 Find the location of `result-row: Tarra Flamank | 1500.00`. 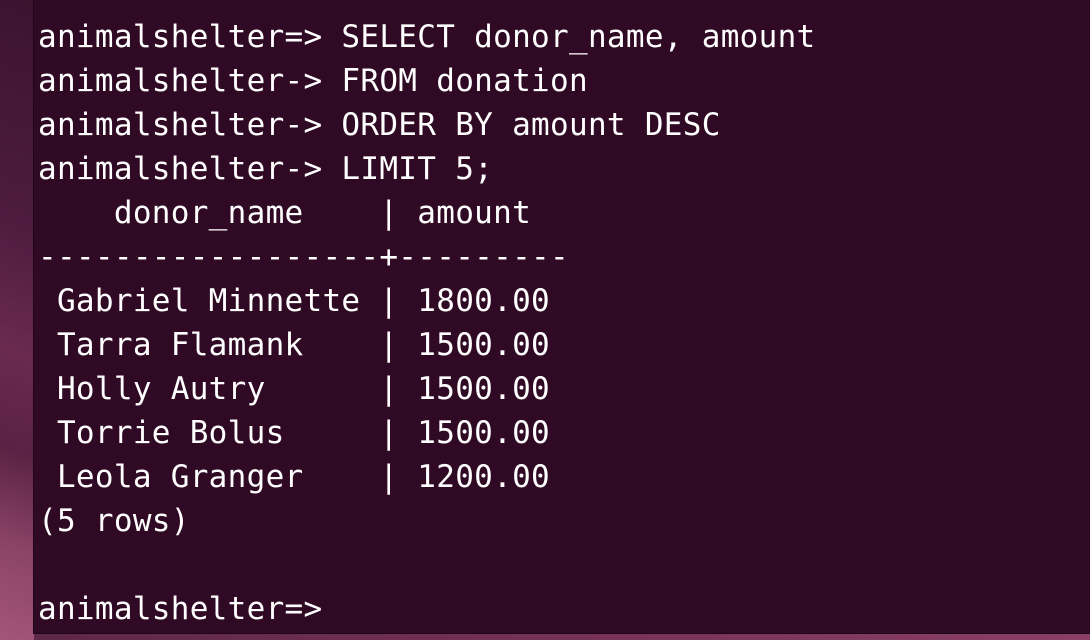

result-row: Tarra Flamank | 1500.00 is located at coordinates (294, 345).